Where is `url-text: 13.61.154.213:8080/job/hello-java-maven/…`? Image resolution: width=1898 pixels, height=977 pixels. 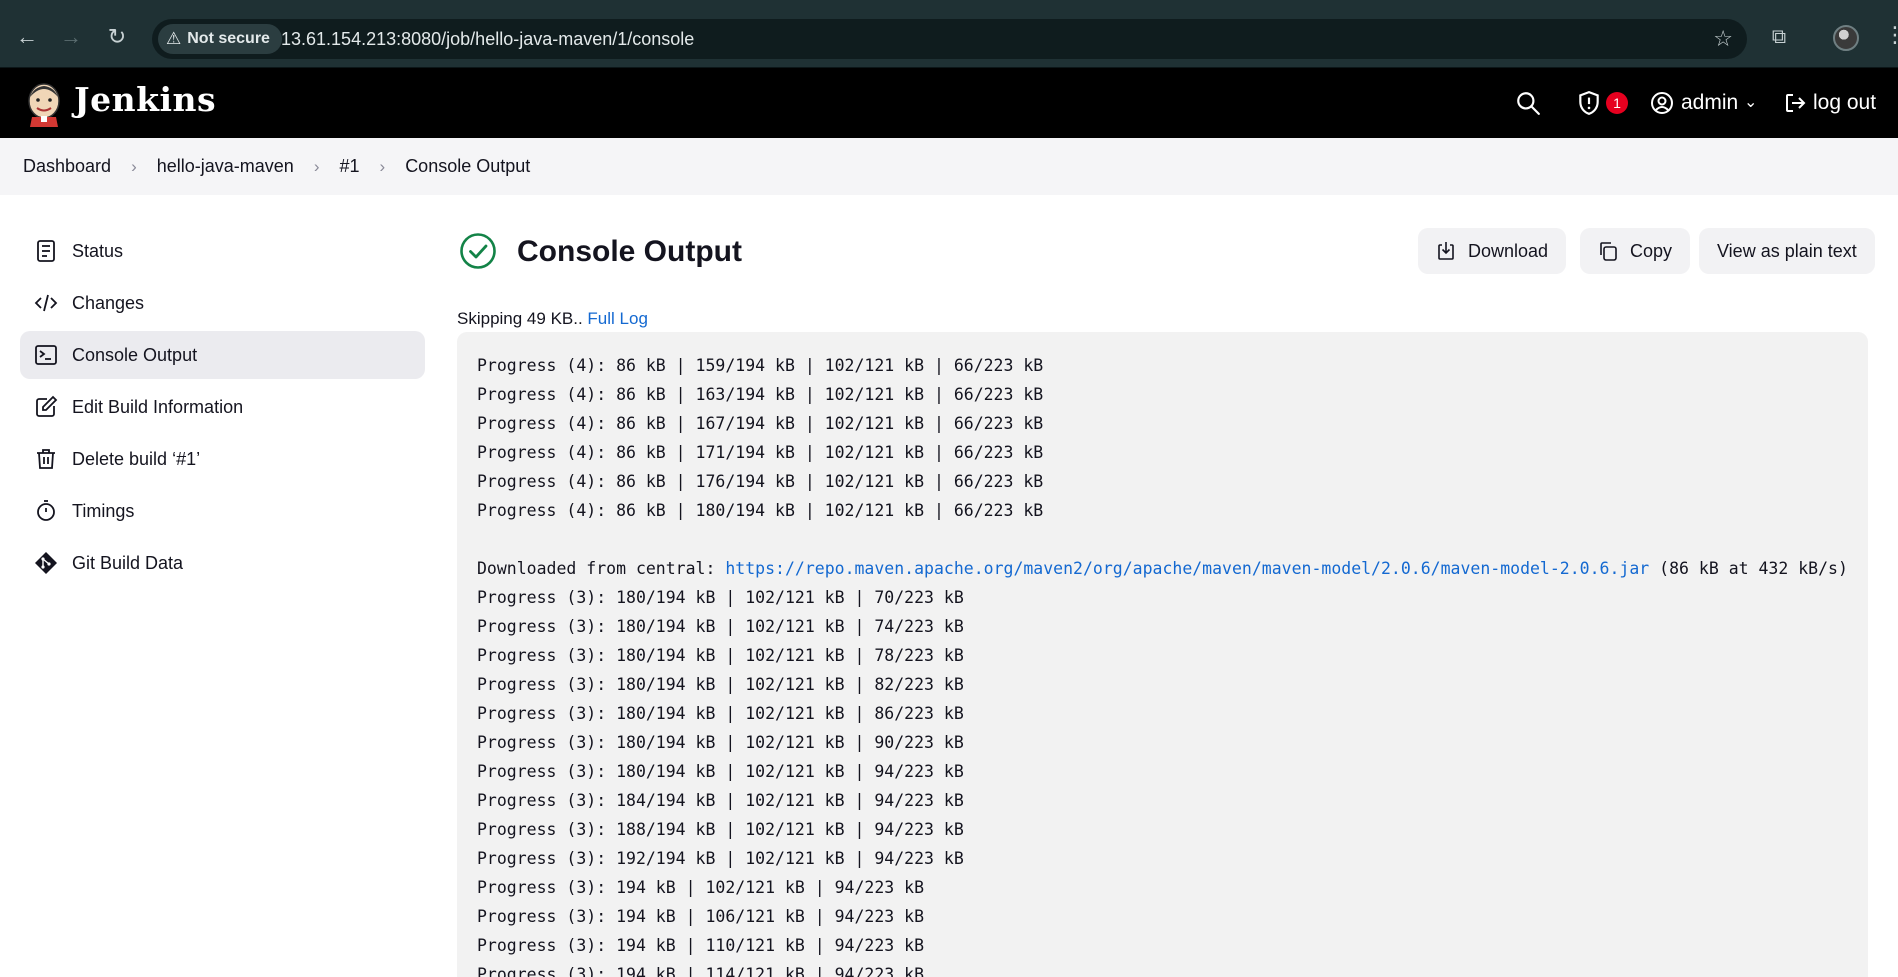
url-text: 13.61.154.213:8080/job/hello-java-maven/… is located at coordinates (487, 39).